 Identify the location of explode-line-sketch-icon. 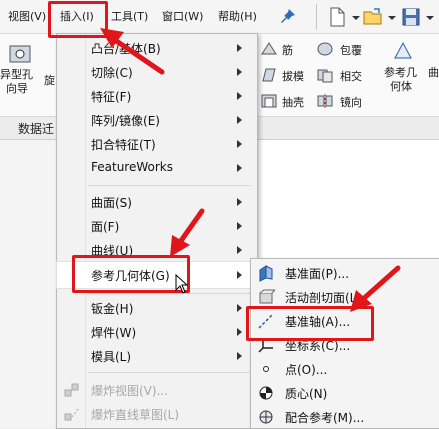
(71, 414).